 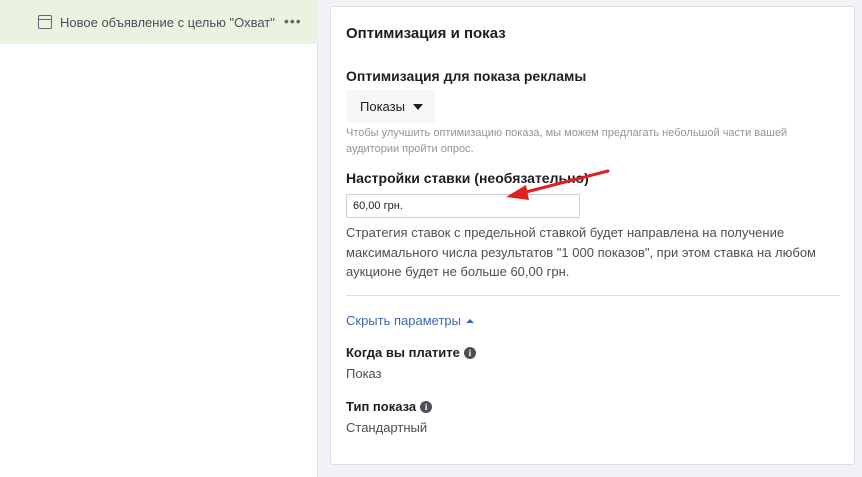 I want to click on delivery-type-value: Стандартный, so click(x=387, y=427).